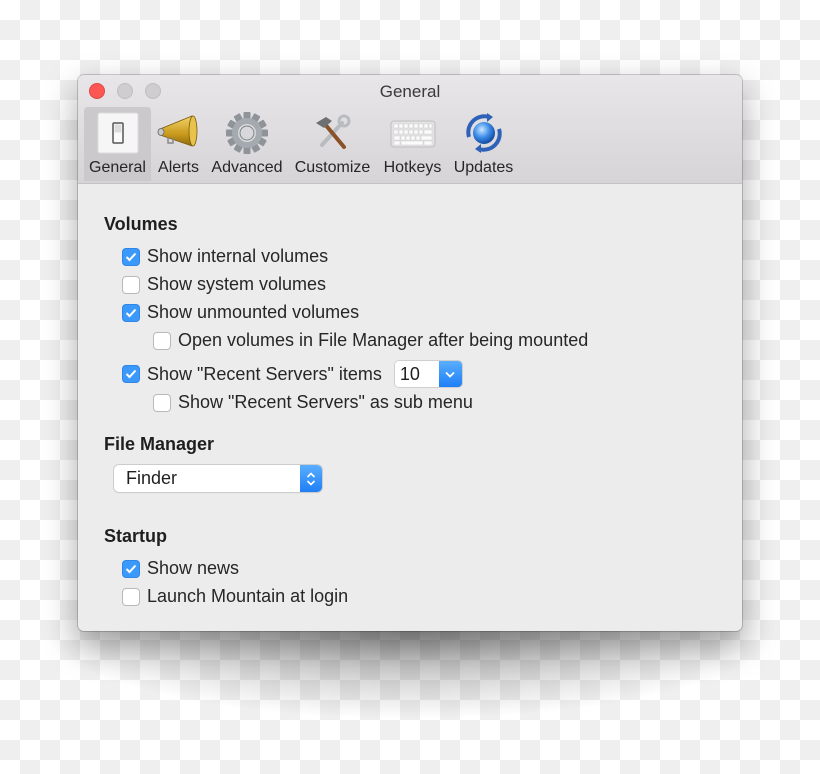 This screenshot has width=820, height=774. I want to click on startup-heading: Startup, so click(135, 536).